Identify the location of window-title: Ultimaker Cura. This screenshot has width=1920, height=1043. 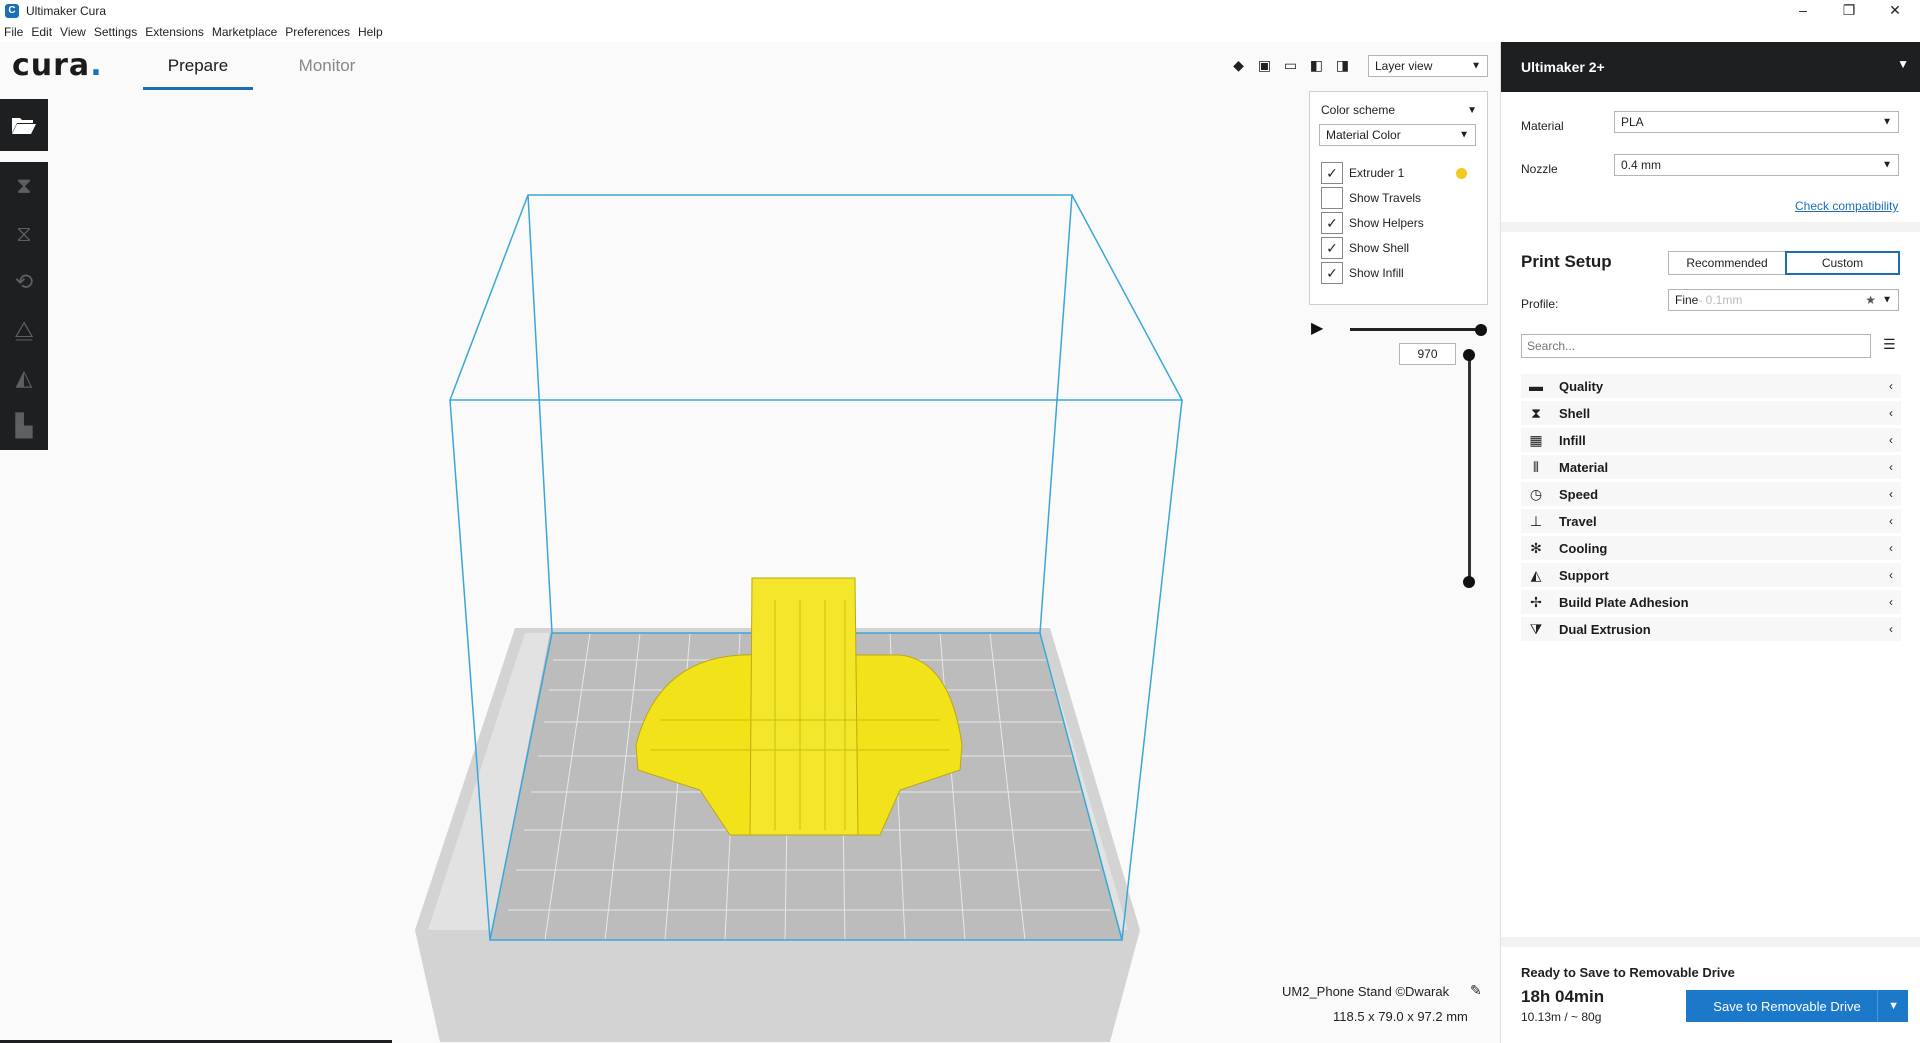
(66, 11).